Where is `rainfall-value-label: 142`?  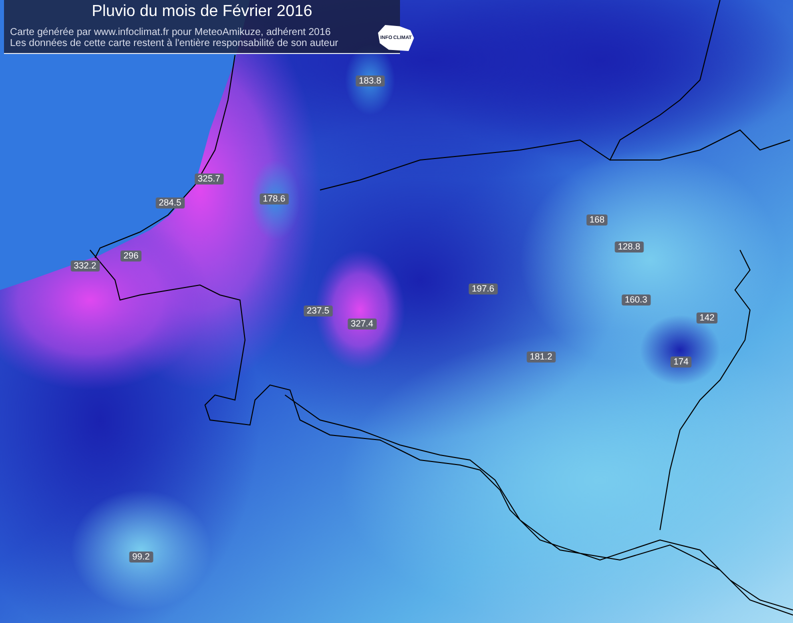
rainfall-value-label: 142 is located at coordinates (707, 318).